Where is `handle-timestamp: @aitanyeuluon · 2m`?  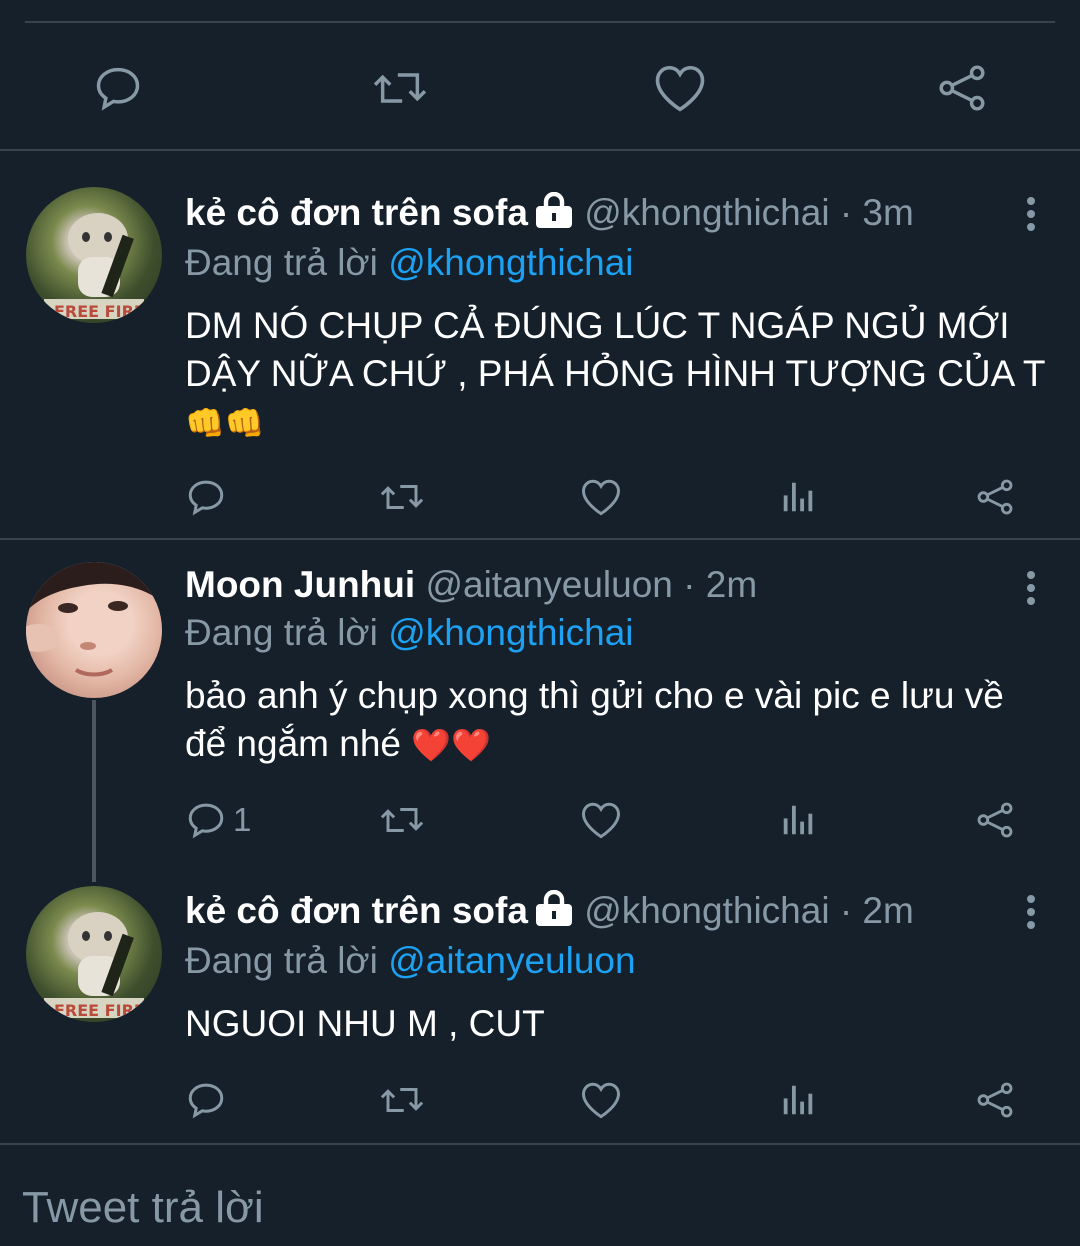 handle-timestamp: @aitanyeuluon · 2m is located at coordinates (591, 584).